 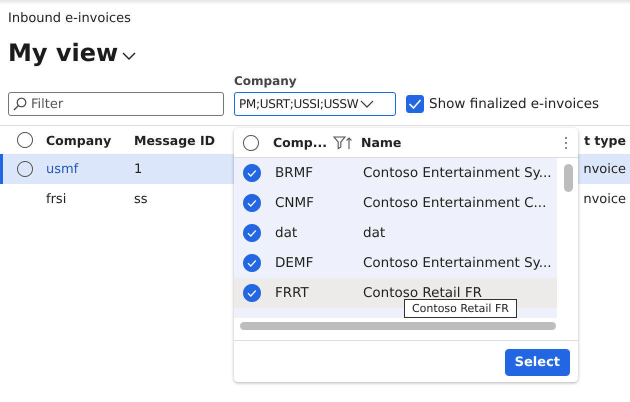 What do you see at coordinates (292, 293) in the screenshot?
I see `table-cell-text: FRRT` at bounding box center [292, 293].